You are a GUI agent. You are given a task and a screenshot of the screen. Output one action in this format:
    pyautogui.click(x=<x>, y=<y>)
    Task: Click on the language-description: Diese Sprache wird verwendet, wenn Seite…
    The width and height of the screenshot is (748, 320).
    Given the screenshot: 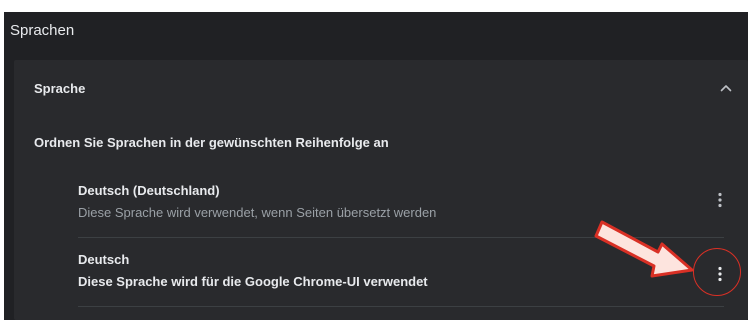 What is the action you would take?
    pyautogui.click(x=257, y=212)
    